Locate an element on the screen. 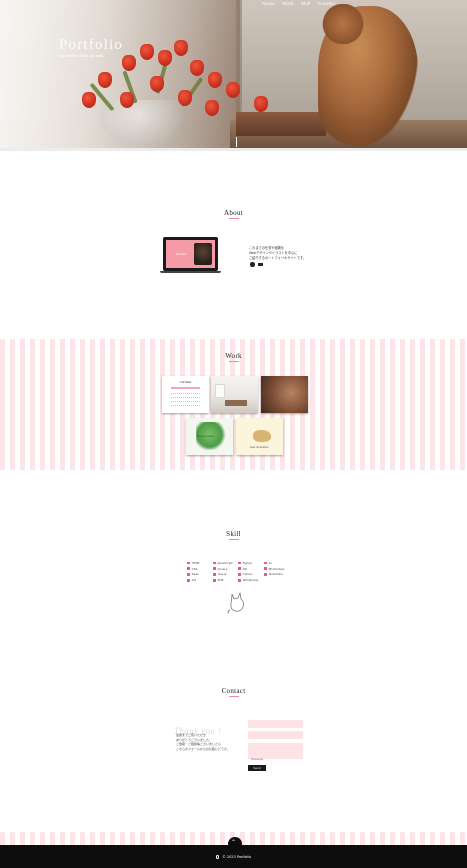 The width and height of the screenshot is (467, 868). skill-label: Canva is located at coordinates (247, 574).